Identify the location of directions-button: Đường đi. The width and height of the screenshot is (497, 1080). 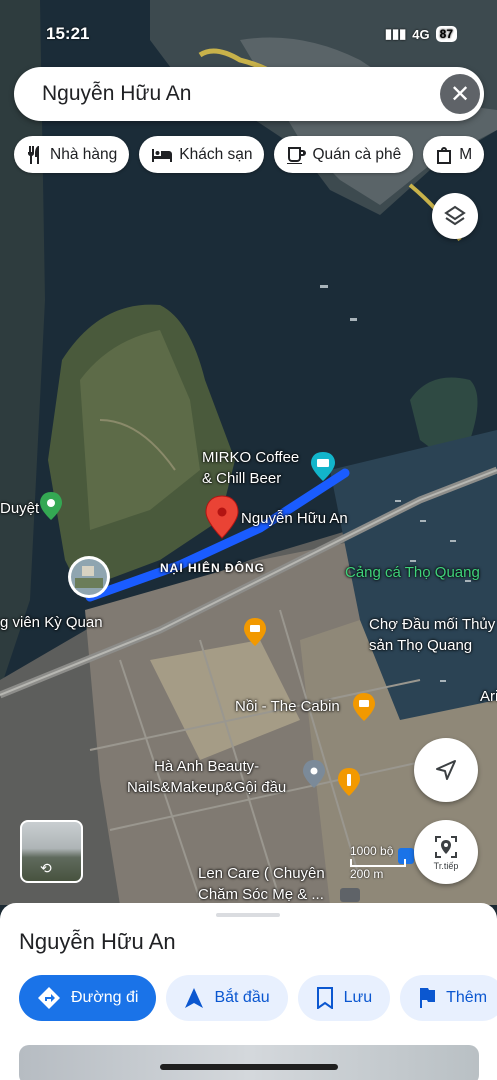
(88, 998).